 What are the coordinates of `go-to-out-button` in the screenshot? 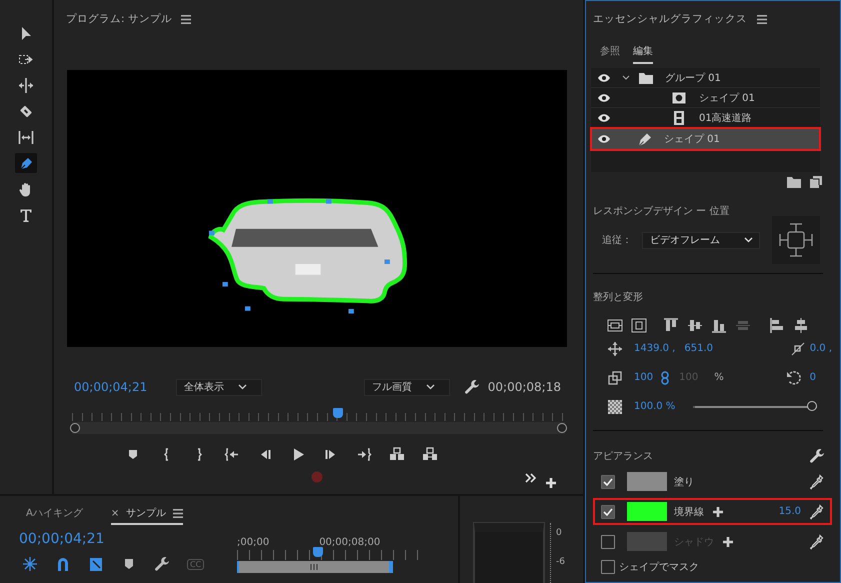 It's located at (364, 454).